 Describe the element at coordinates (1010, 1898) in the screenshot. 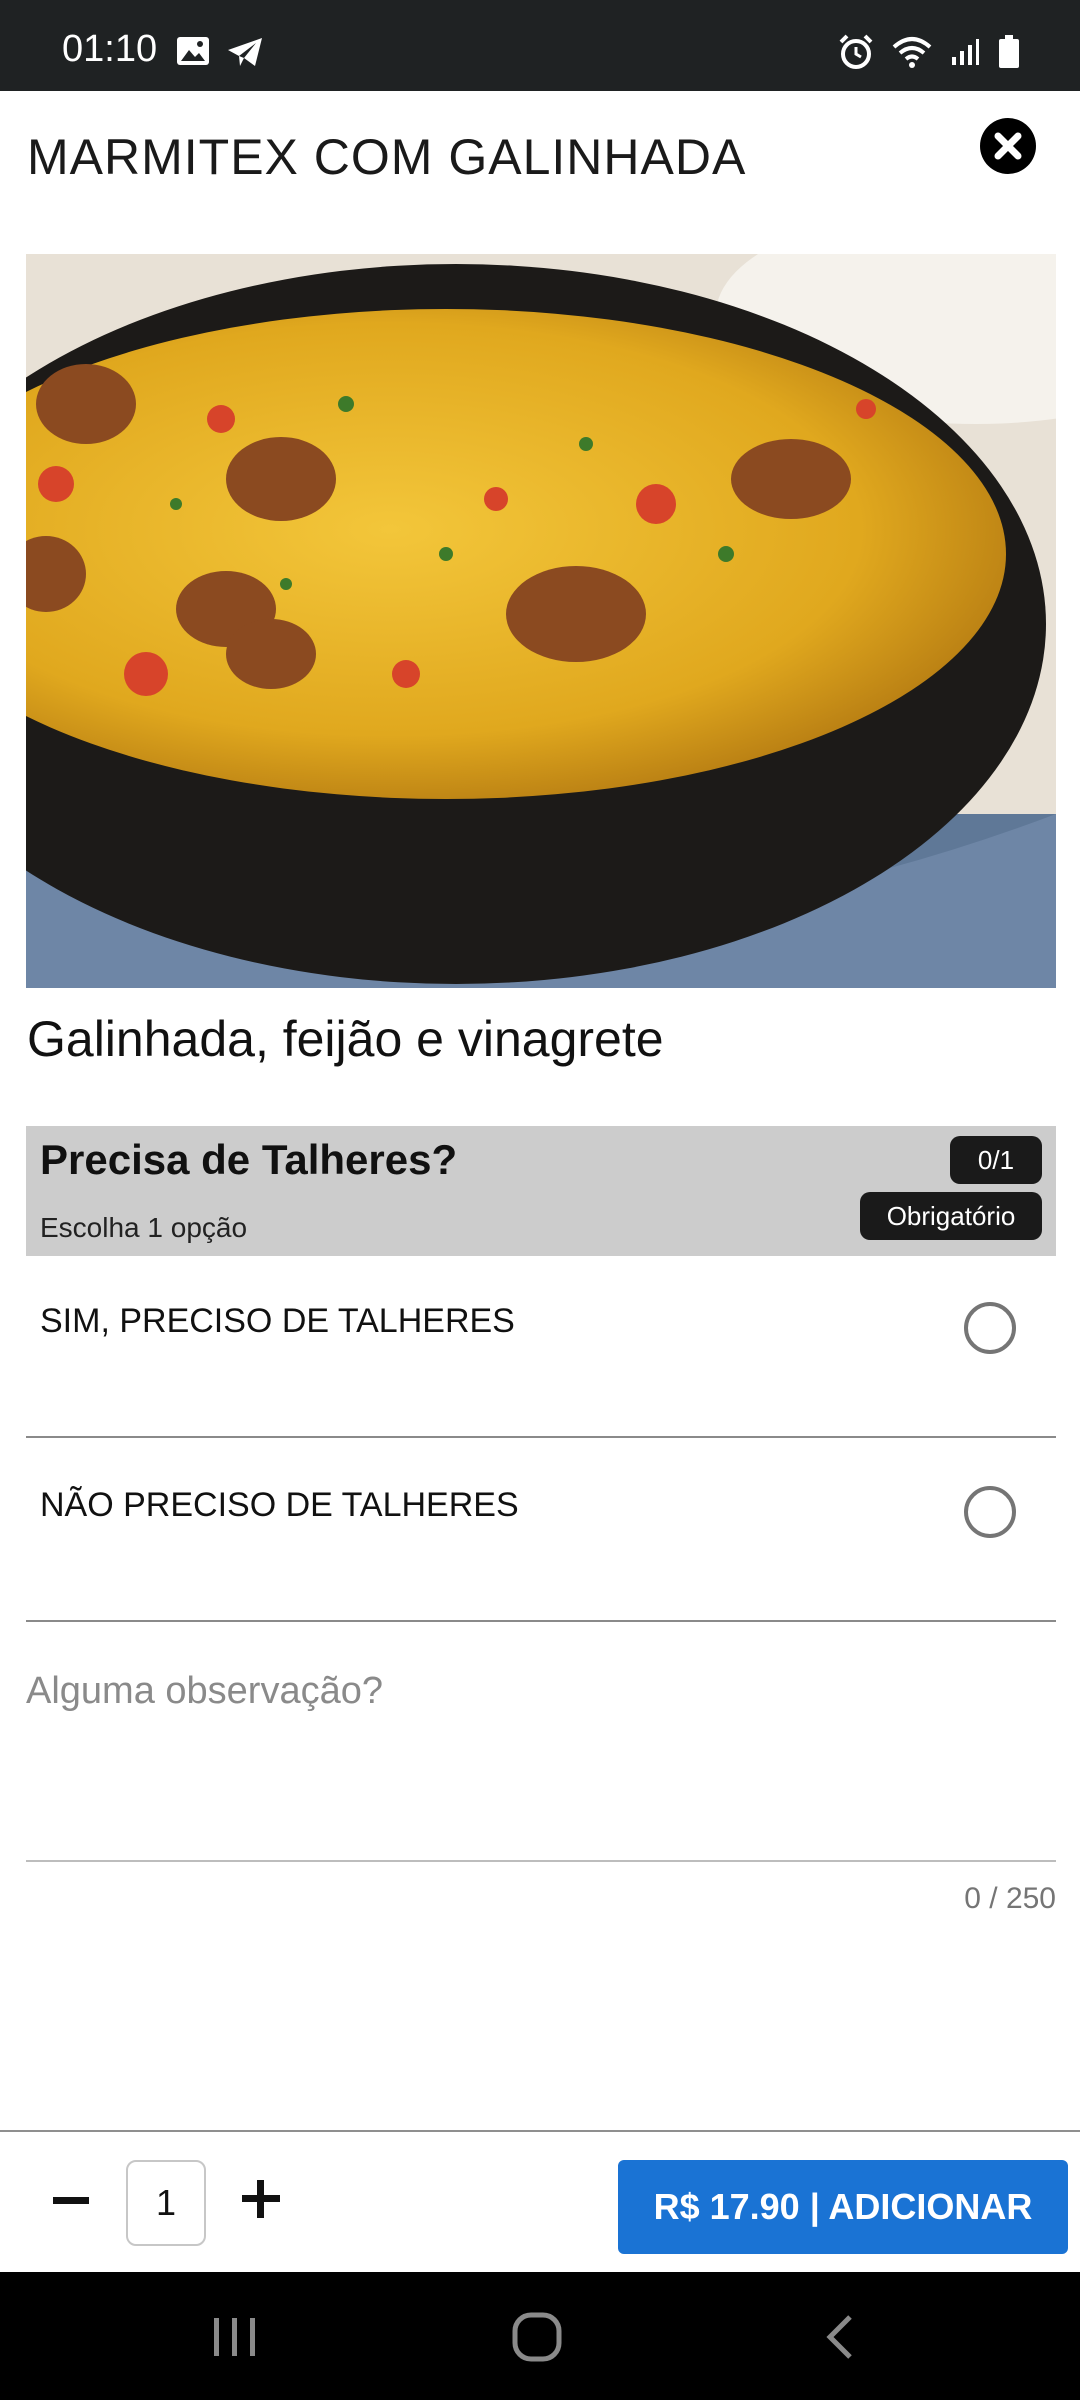

I see `character-counter: 0 / 250` at that location.